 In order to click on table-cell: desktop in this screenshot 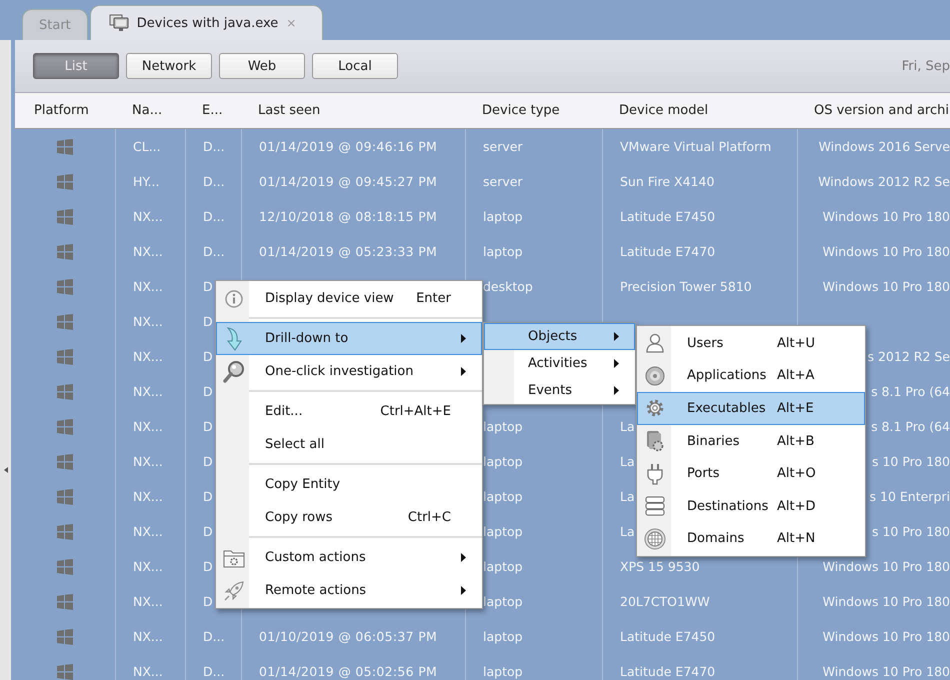, I will do `click(508, 286)`.